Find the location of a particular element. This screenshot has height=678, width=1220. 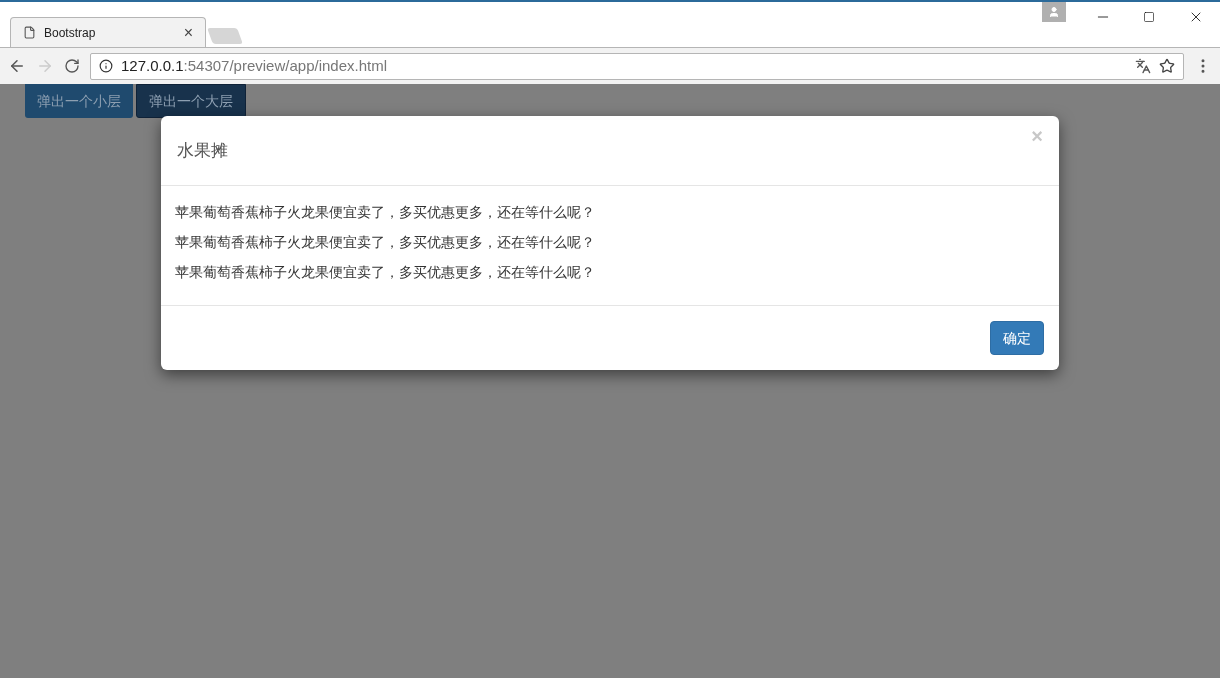

tab-title: Bootstrap is located at coordinates (70, 33).